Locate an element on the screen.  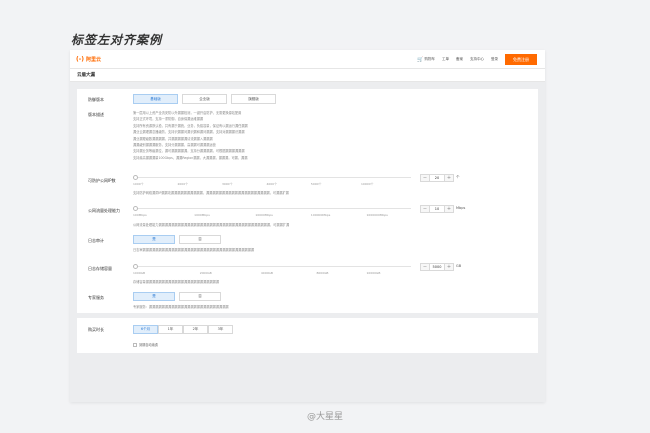
expert-option-no: 否 is located at coordinates (200, 296).